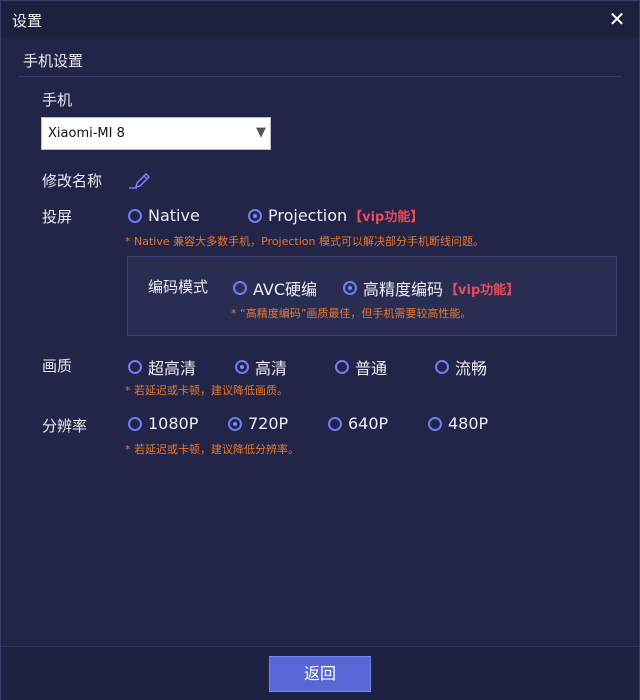 The height and width of the screenshot is (700, 640). I want to click on projection-option-native: Native, so click(164, 215).